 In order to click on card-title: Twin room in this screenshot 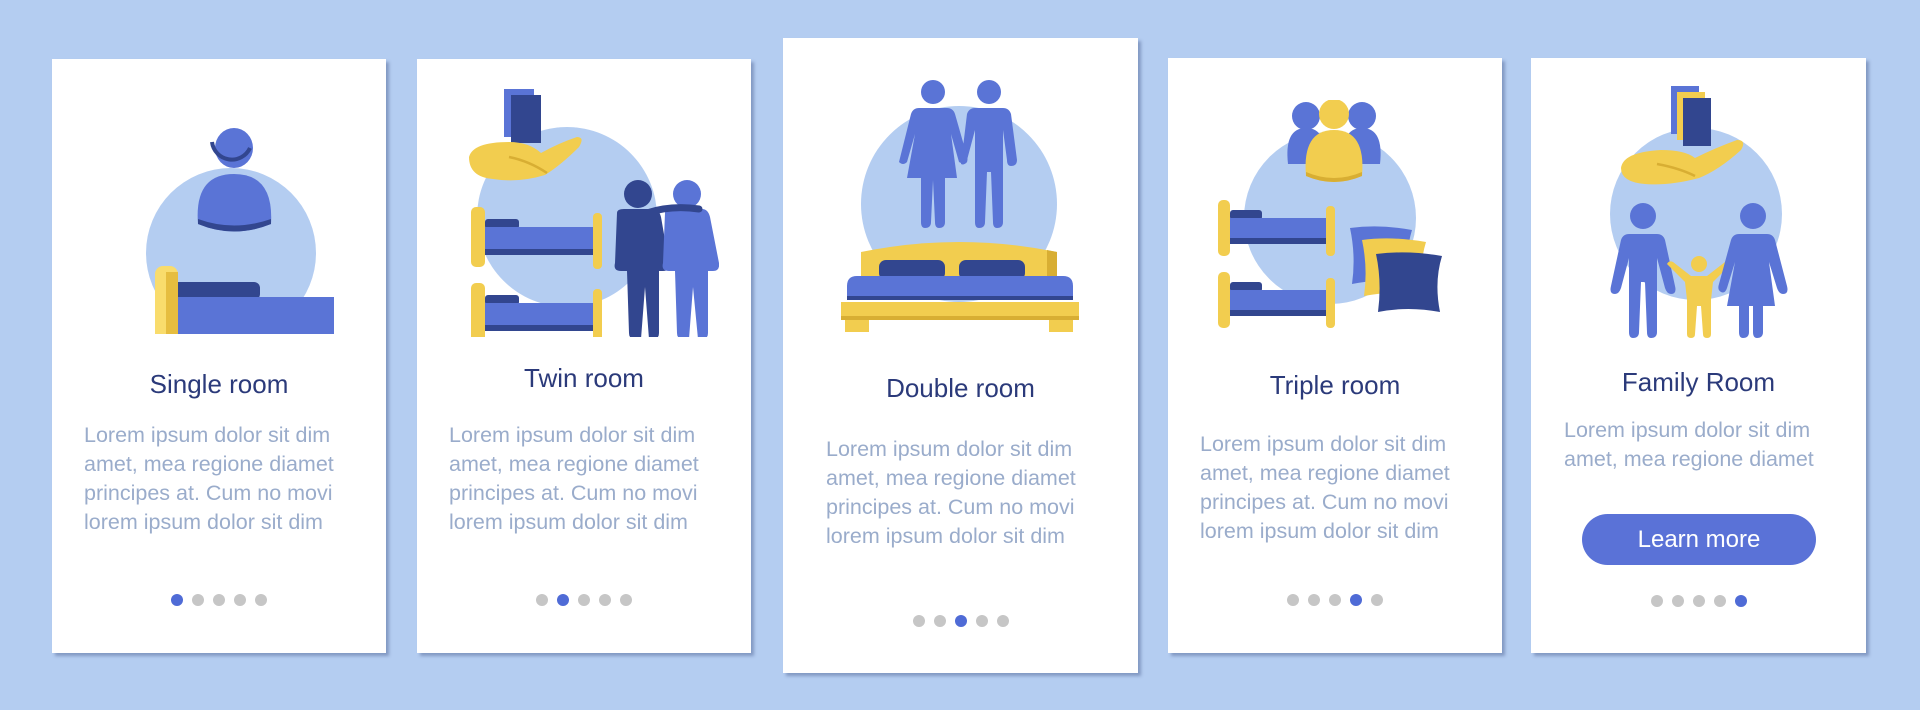, I will do `click(584, 378)`.